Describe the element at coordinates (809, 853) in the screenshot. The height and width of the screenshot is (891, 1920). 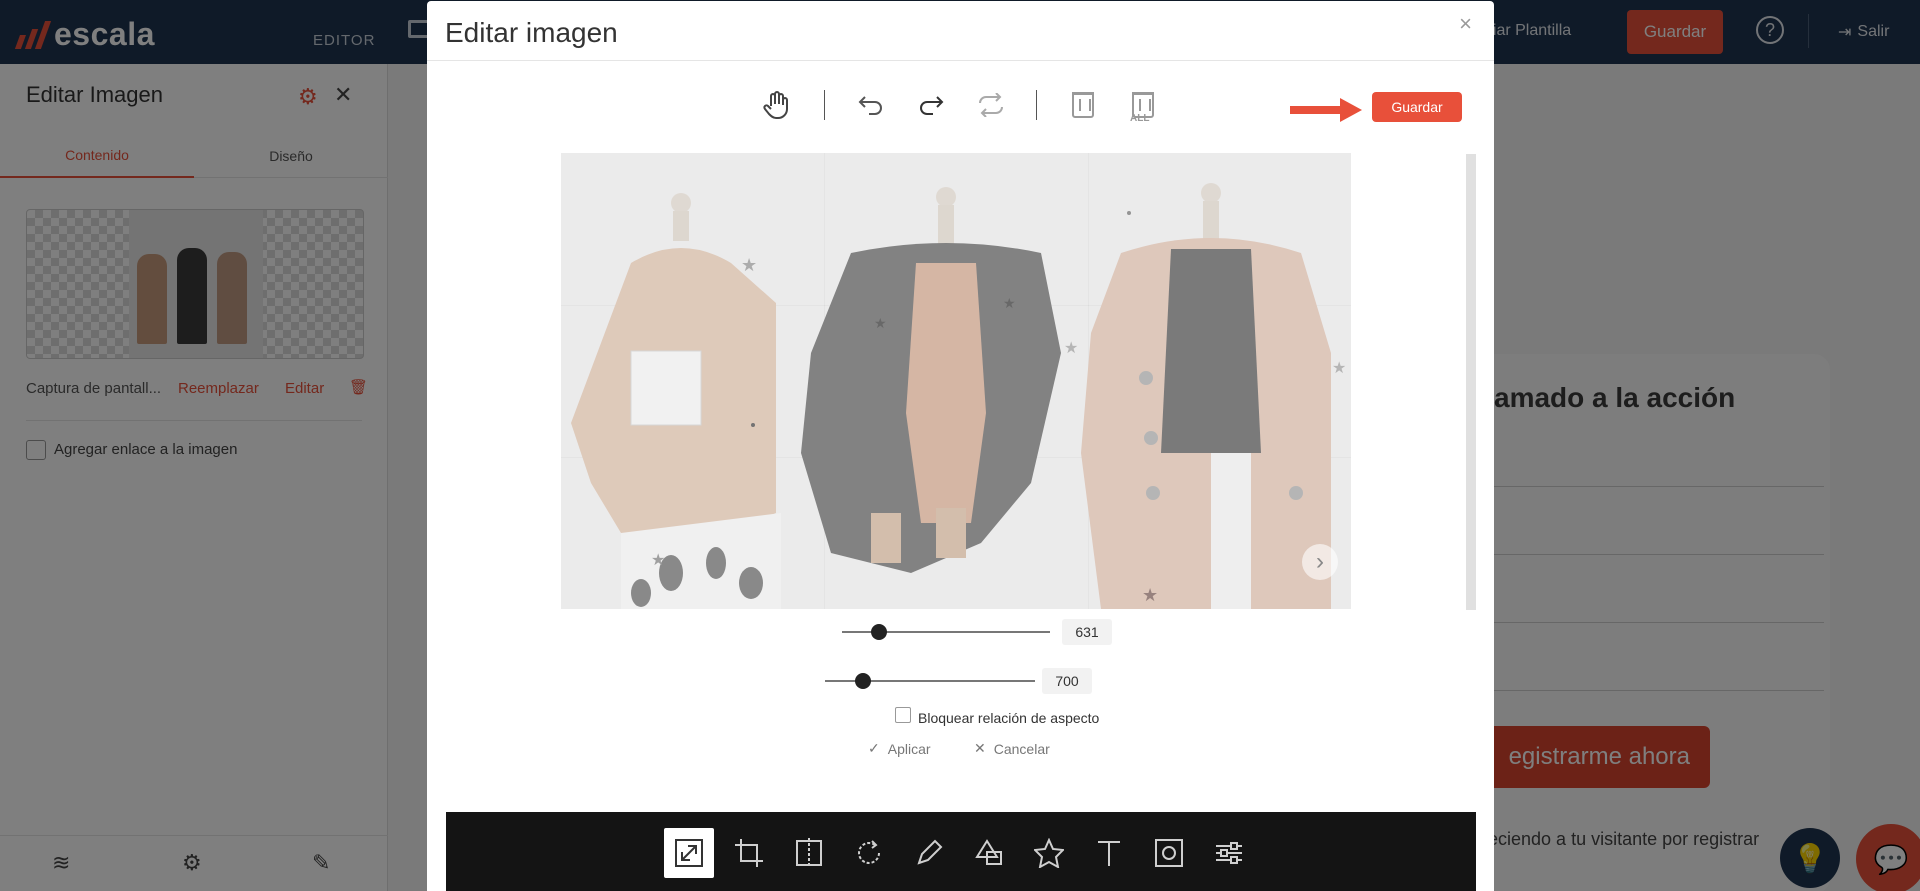
I see `flip-icon` at that location.